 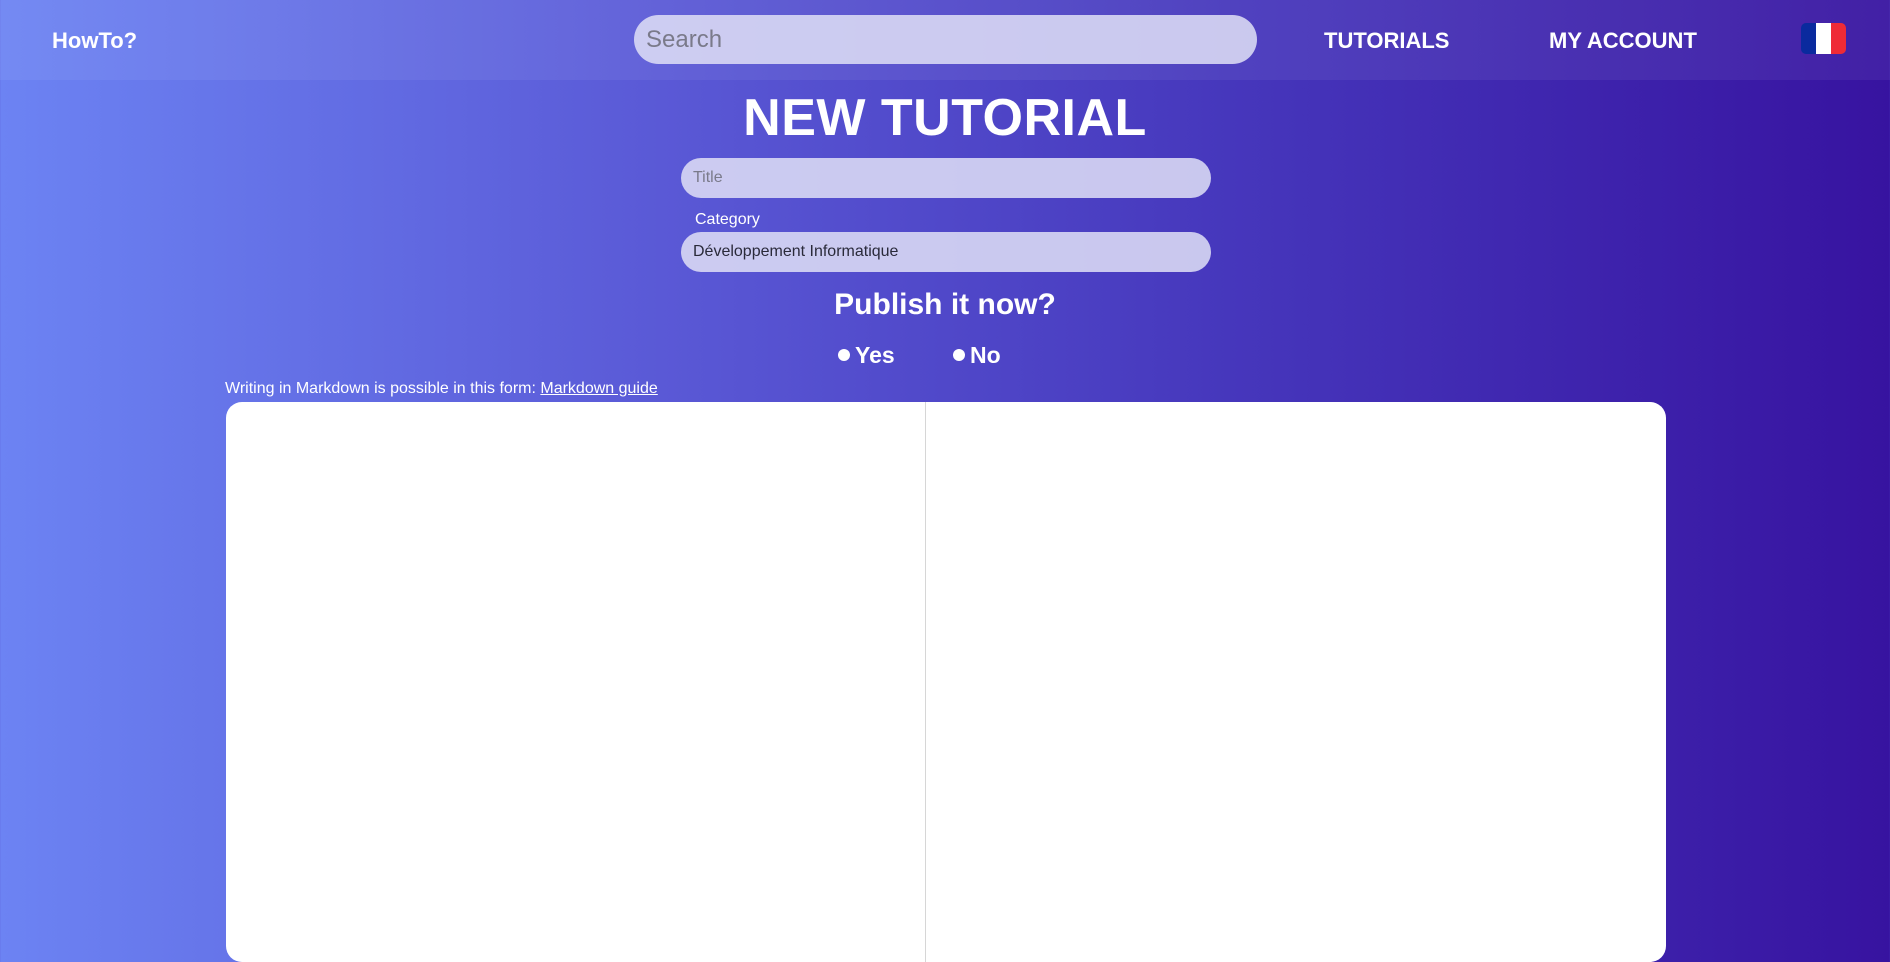 What do you see at coordinates (727, 219) in the screenshot?
I see `category-label: Category` at bounding box center [727, 219].